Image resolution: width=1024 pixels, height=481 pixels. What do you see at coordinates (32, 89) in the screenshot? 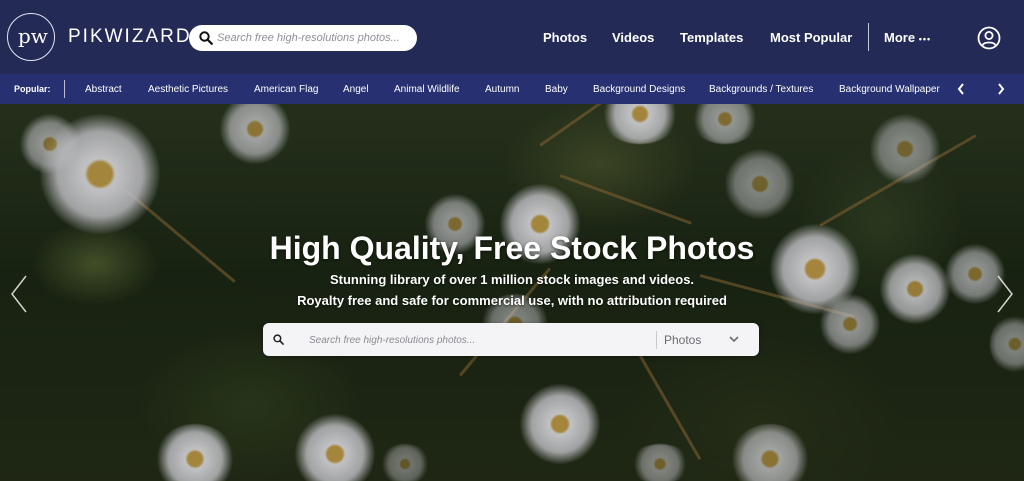
I see `popular-label: Popular:` at bounding box center [32, 89].